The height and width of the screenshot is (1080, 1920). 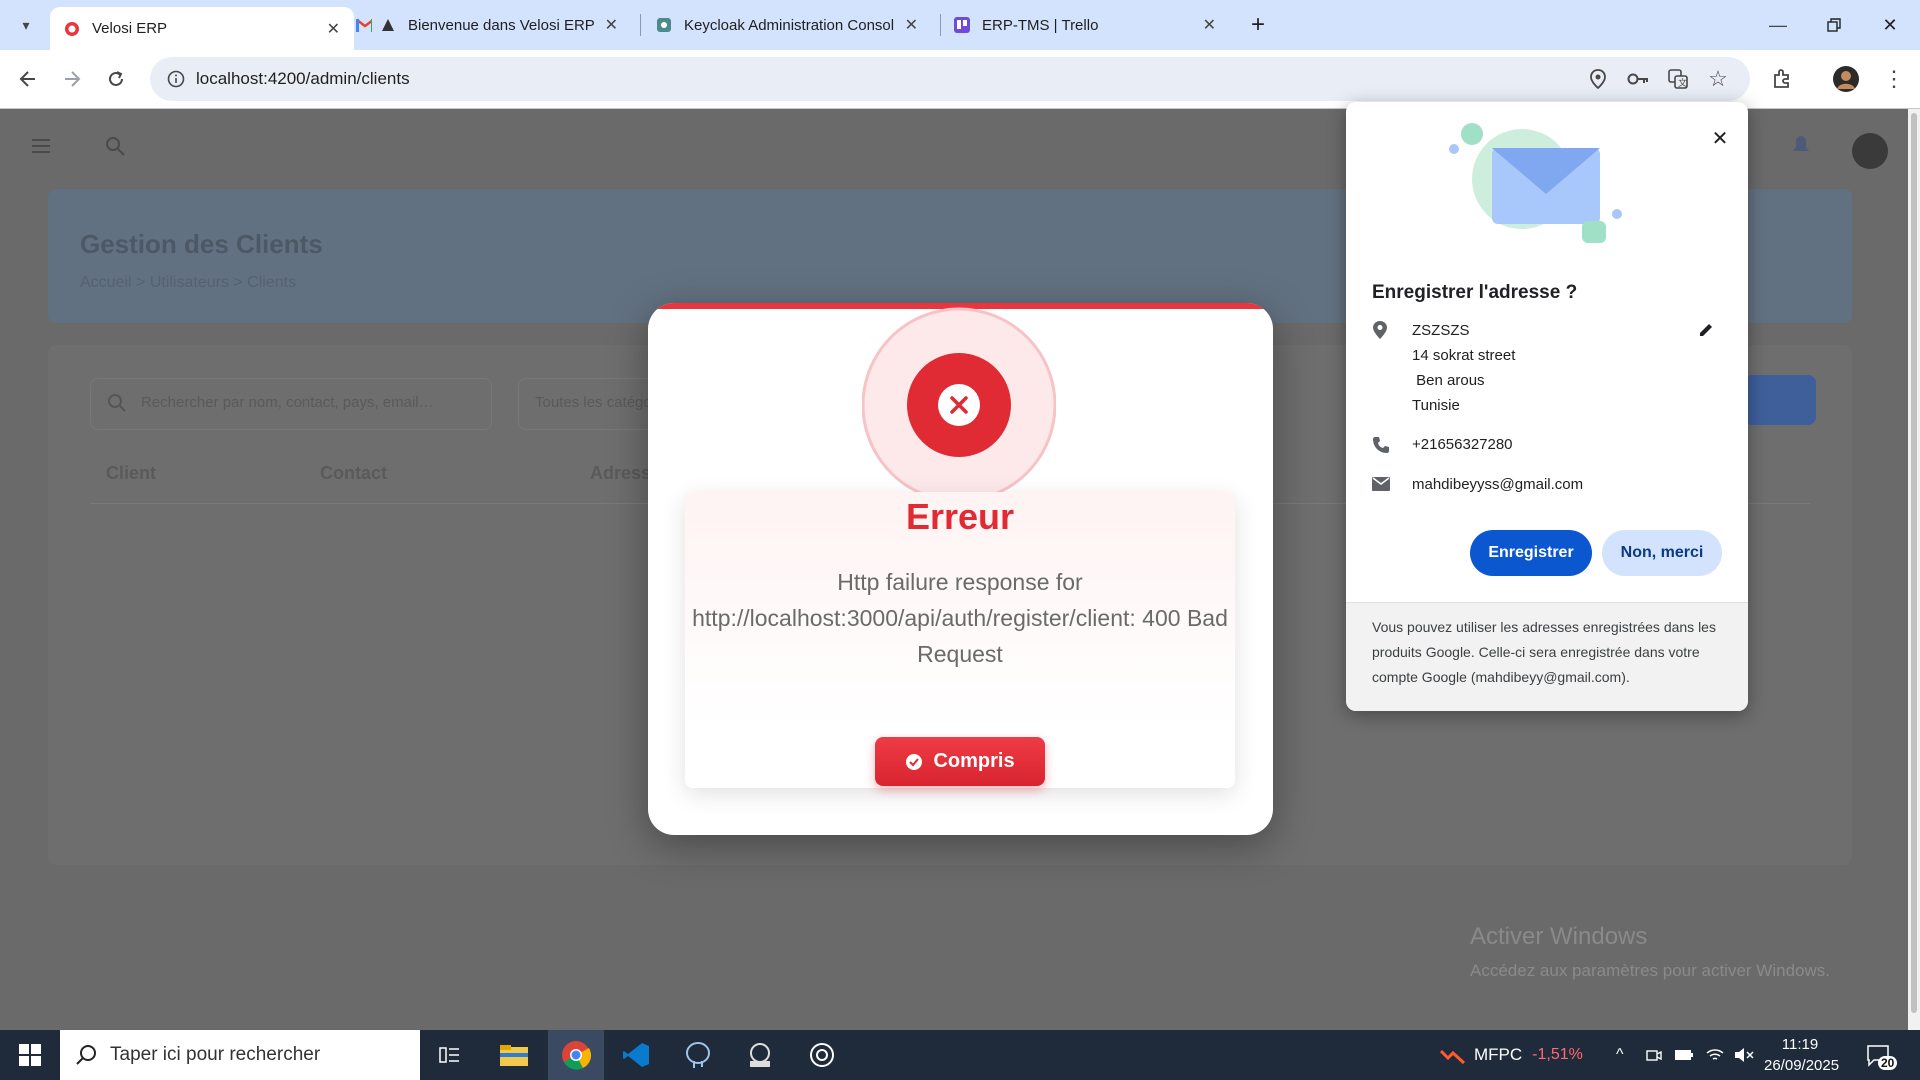 What do you see at coordinates (215, 1054) in the screenshot?
I see `taskbar-search-placeholder: Taper ici pour rechercher` at bounding box center [215, 1054].